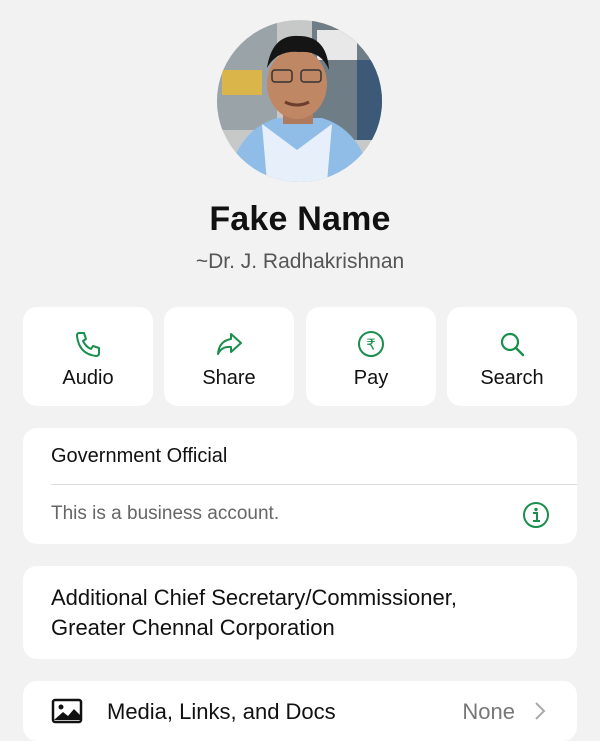 The image size is (600, 741). What do you see at coordinates (165, 513) in the screenshot?
I see `business-account-note: This is a business account.` at bounding box center [165, 513].